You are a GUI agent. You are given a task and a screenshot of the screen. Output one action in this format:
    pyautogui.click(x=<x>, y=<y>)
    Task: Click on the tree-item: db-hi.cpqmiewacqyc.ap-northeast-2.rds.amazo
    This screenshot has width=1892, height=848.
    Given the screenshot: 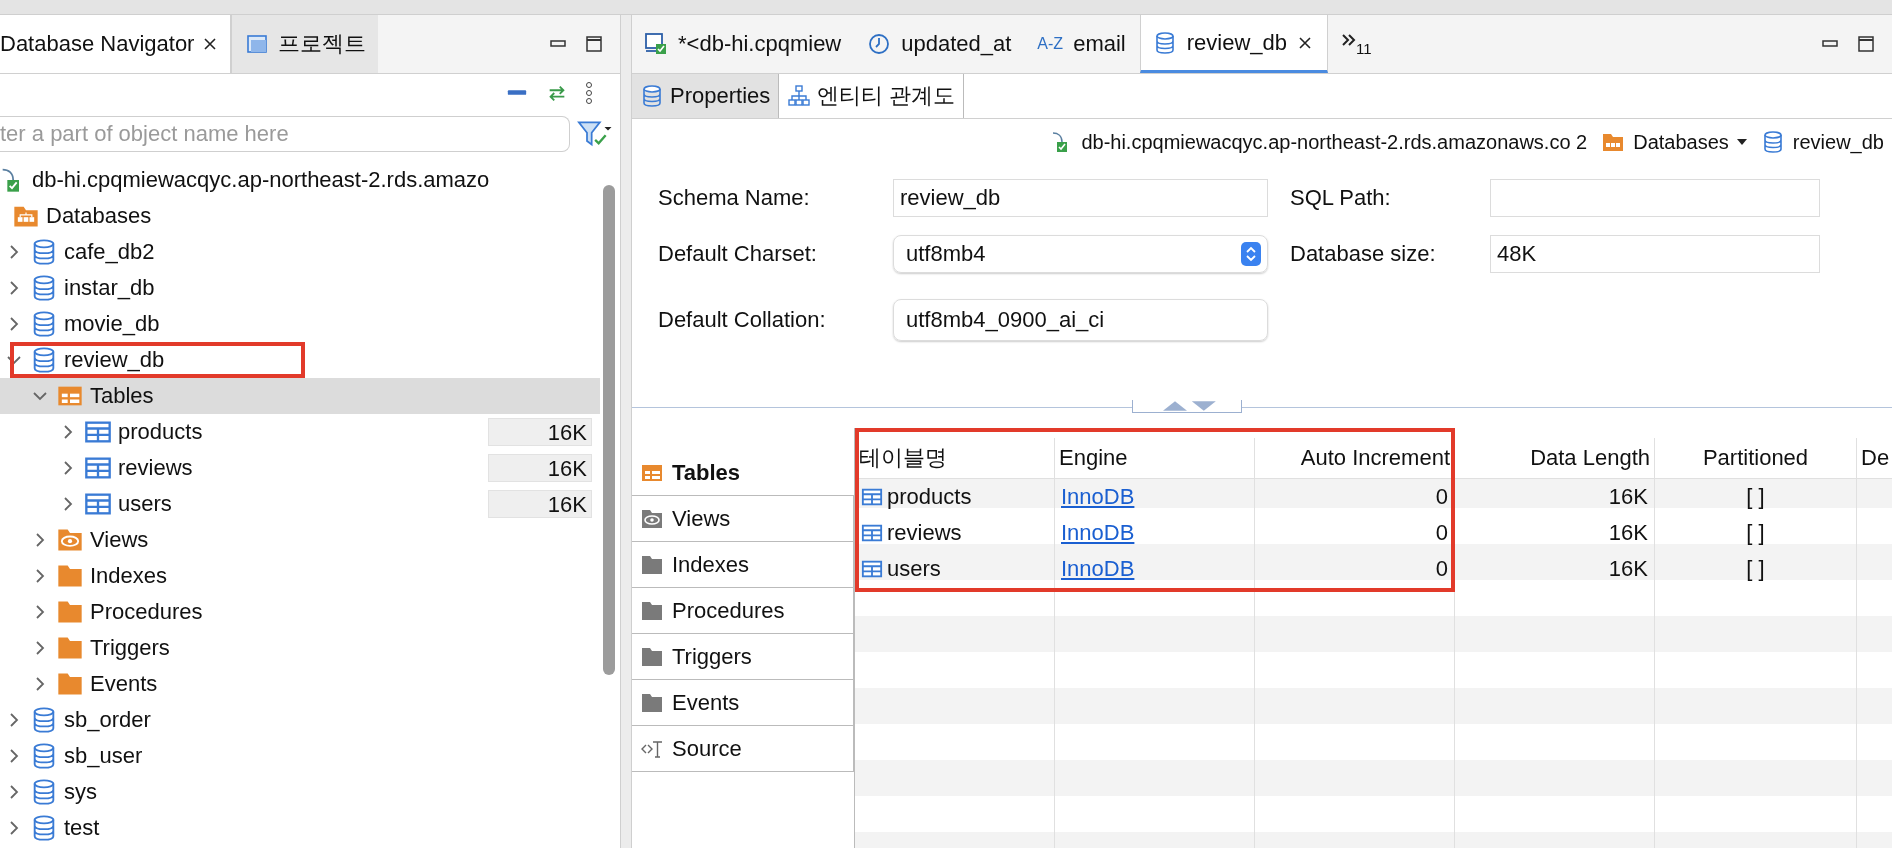 What is the action you would take?
    pyautogui.click(x=300, y=180)
    